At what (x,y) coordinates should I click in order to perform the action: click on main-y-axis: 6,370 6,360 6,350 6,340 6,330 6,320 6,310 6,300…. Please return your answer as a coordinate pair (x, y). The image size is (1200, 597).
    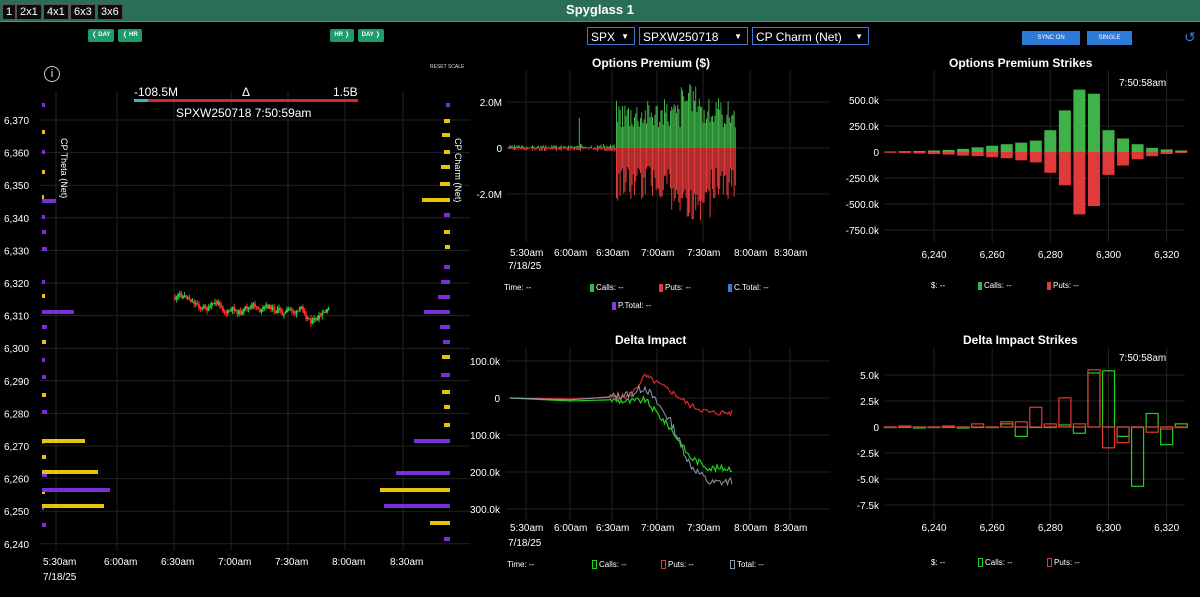
    Looking at the image, I should click on (16, 333).